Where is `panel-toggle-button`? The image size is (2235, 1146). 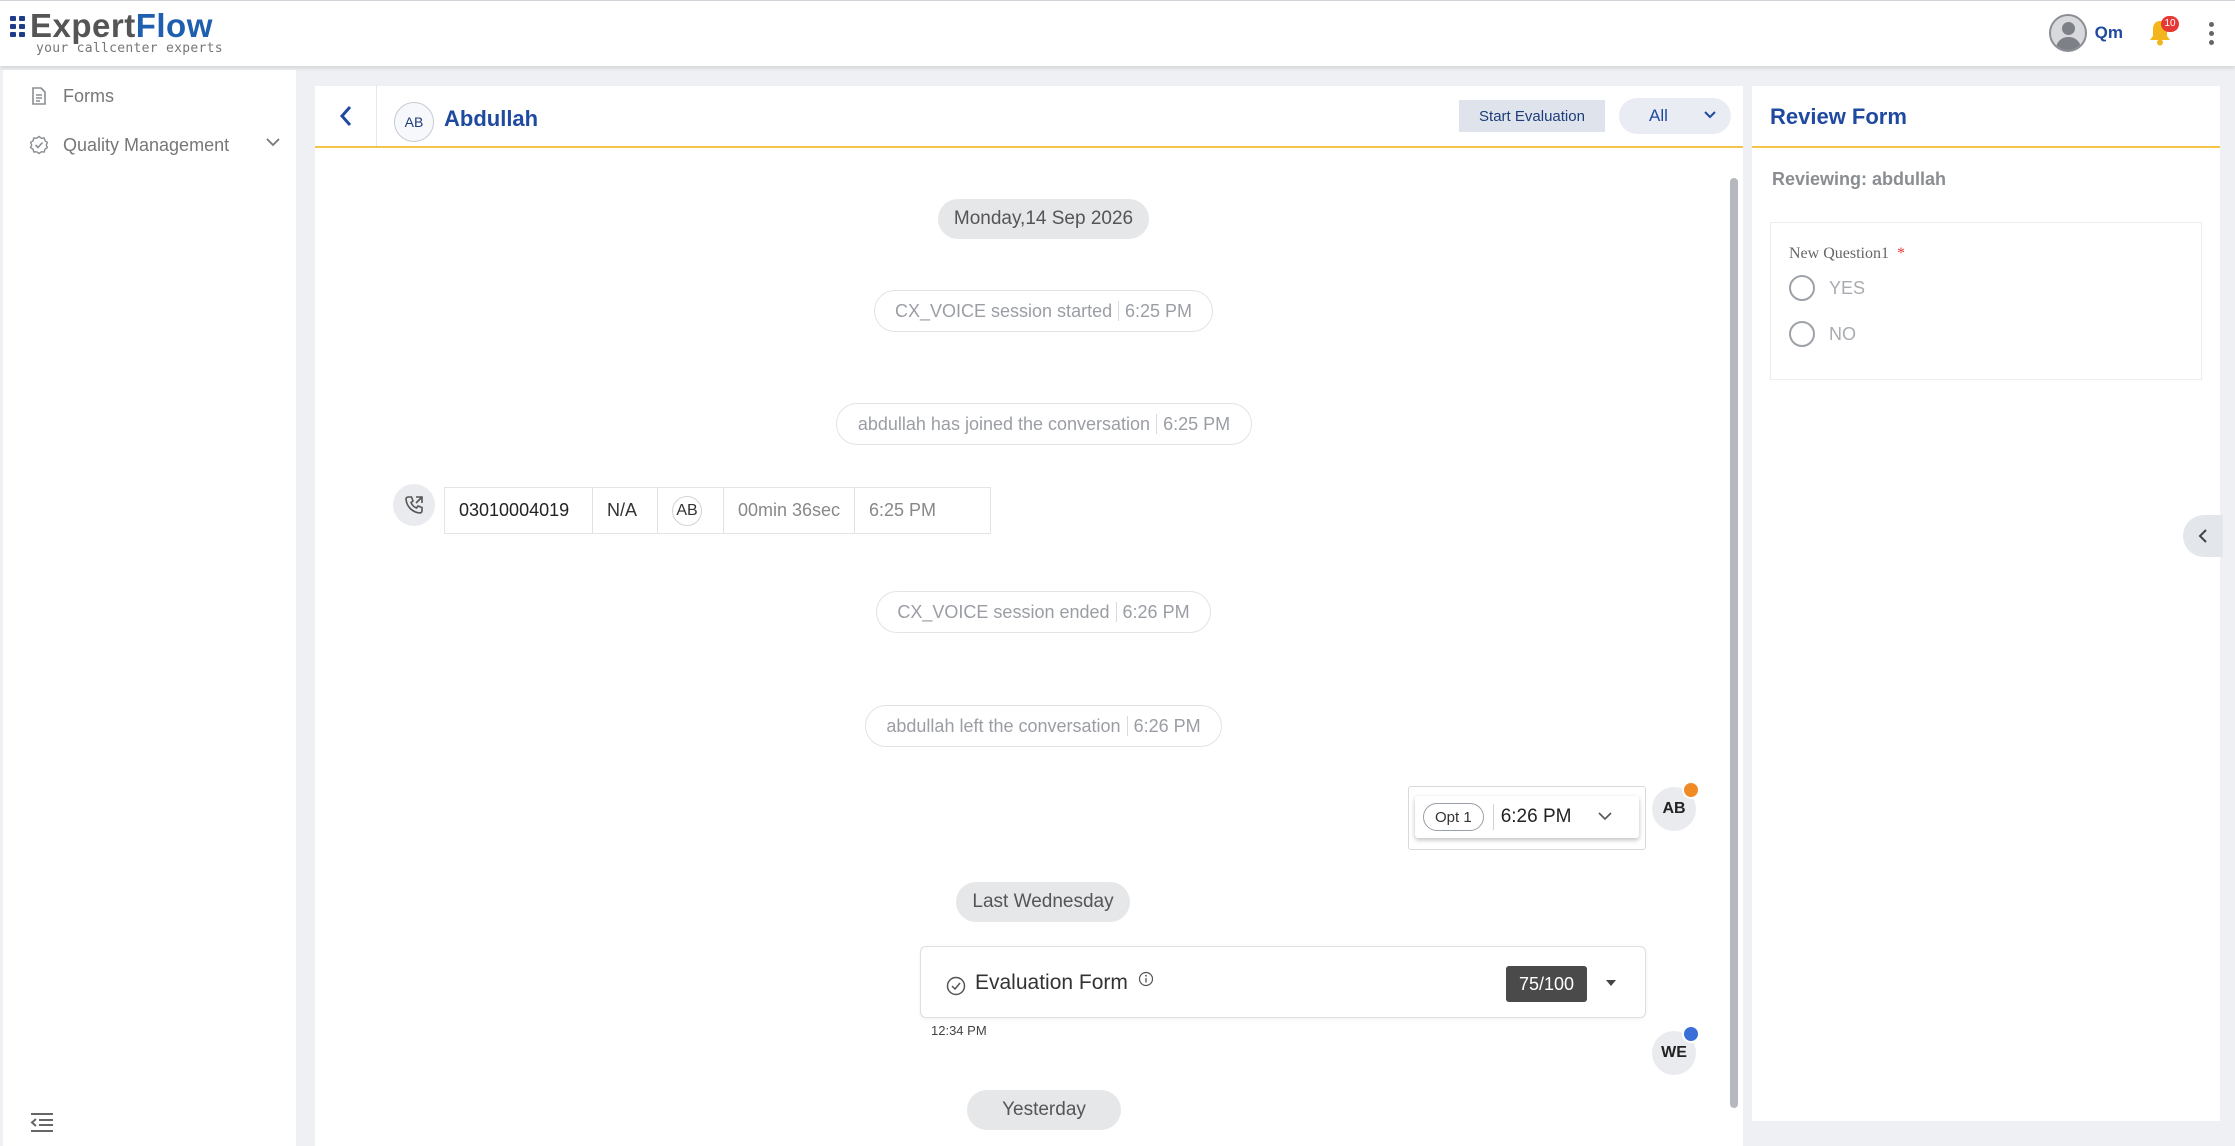 panel-toggle-button is located at coordinates (2203, 536).